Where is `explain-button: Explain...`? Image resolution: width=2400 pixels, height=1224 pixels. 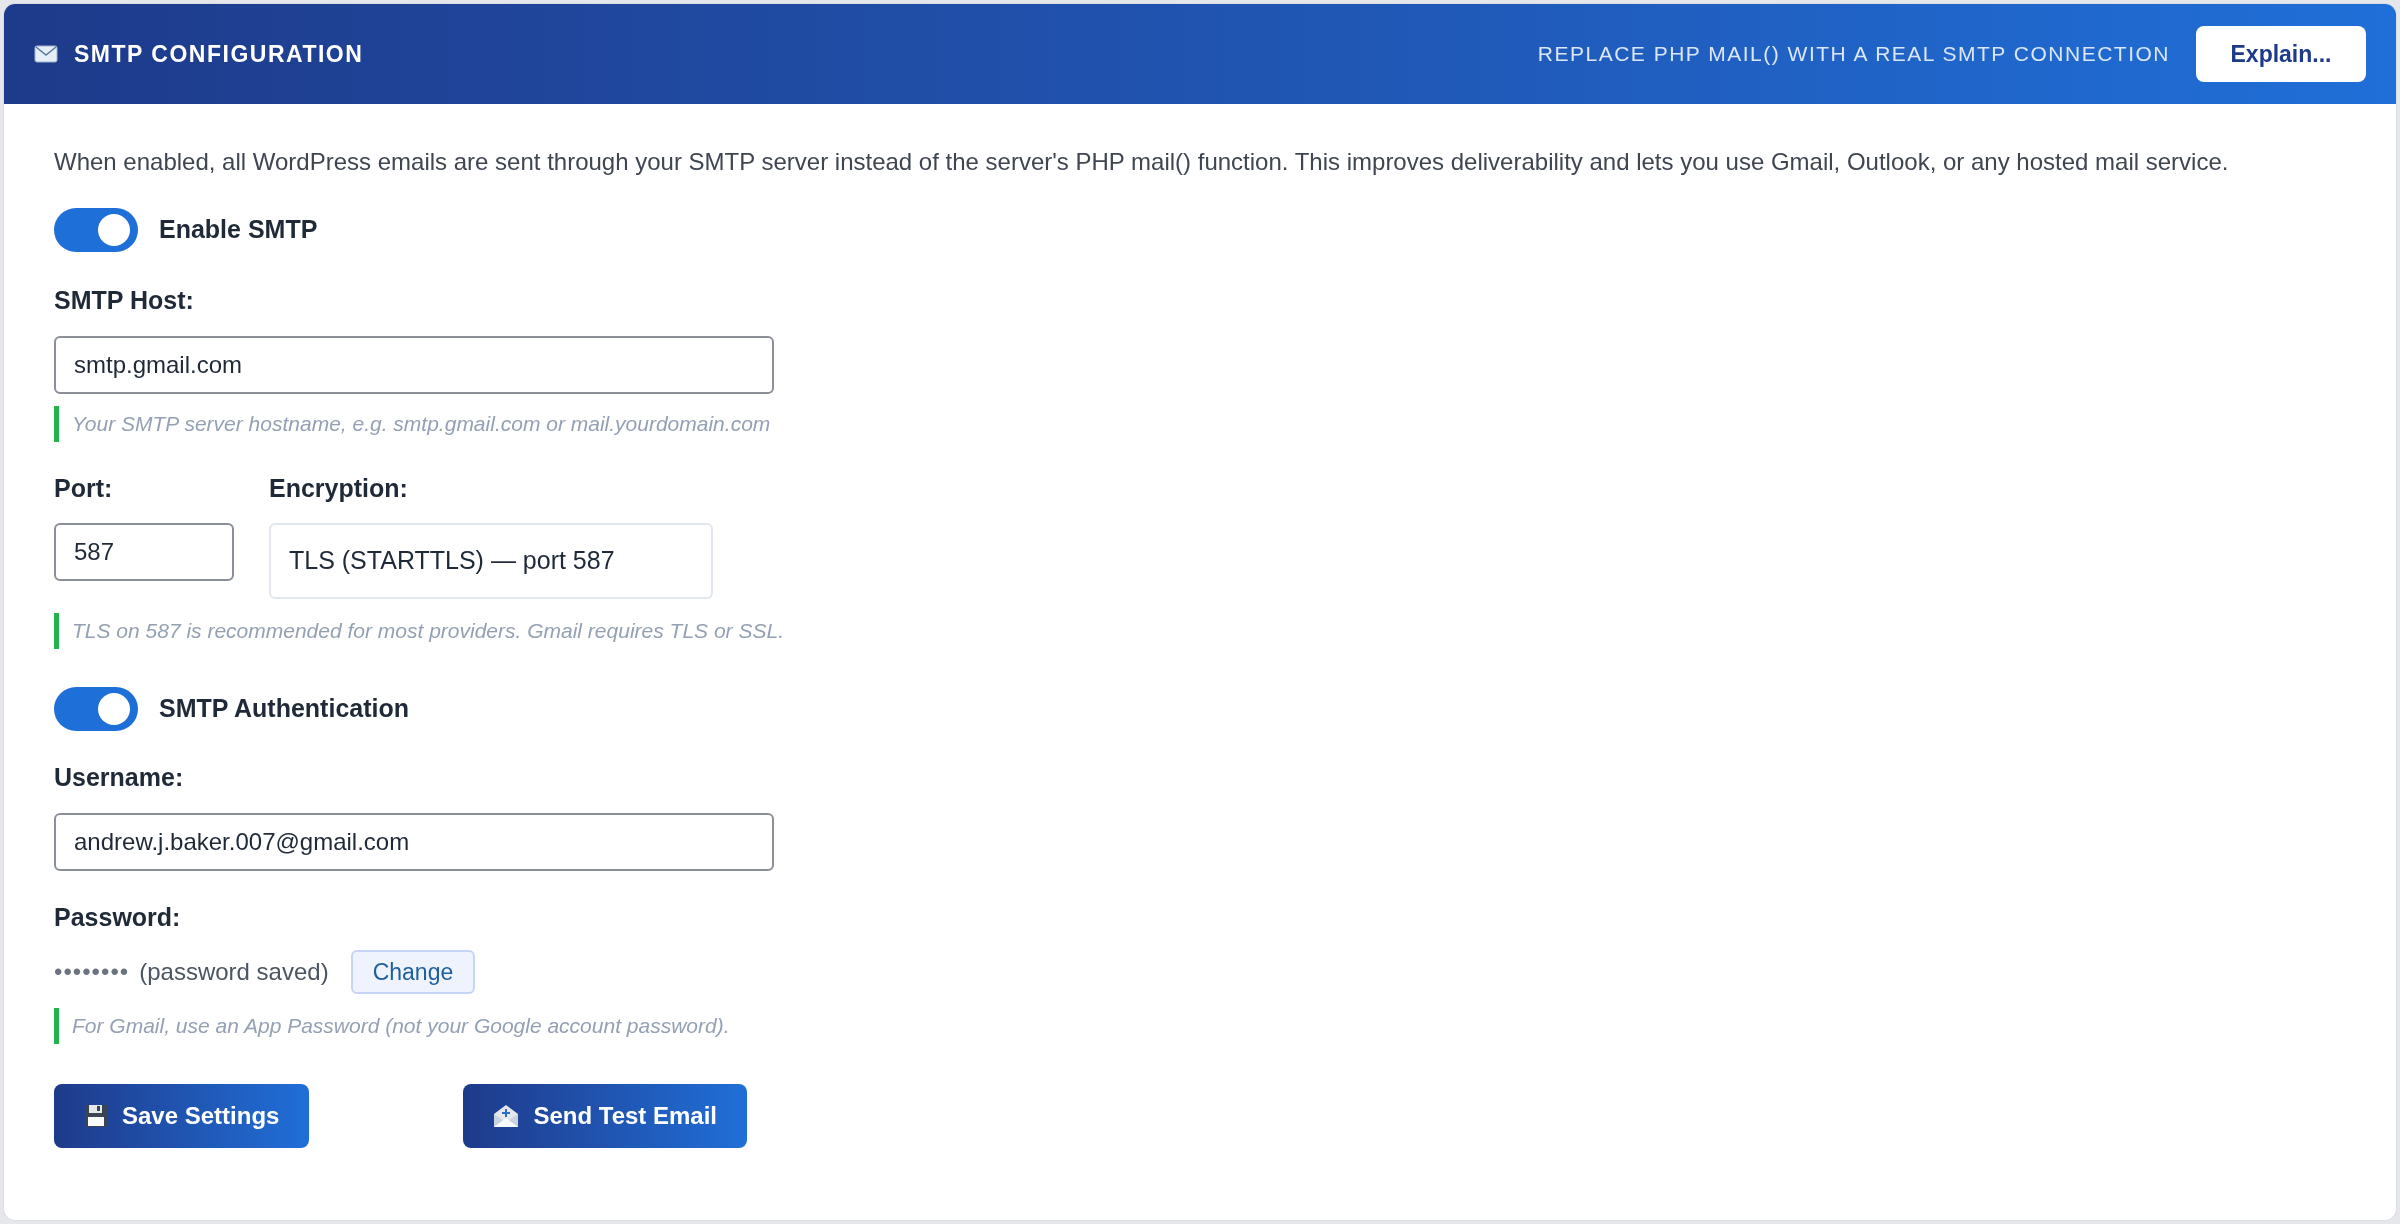 explain-button: Explain... is located at coordinates (2281, 54).